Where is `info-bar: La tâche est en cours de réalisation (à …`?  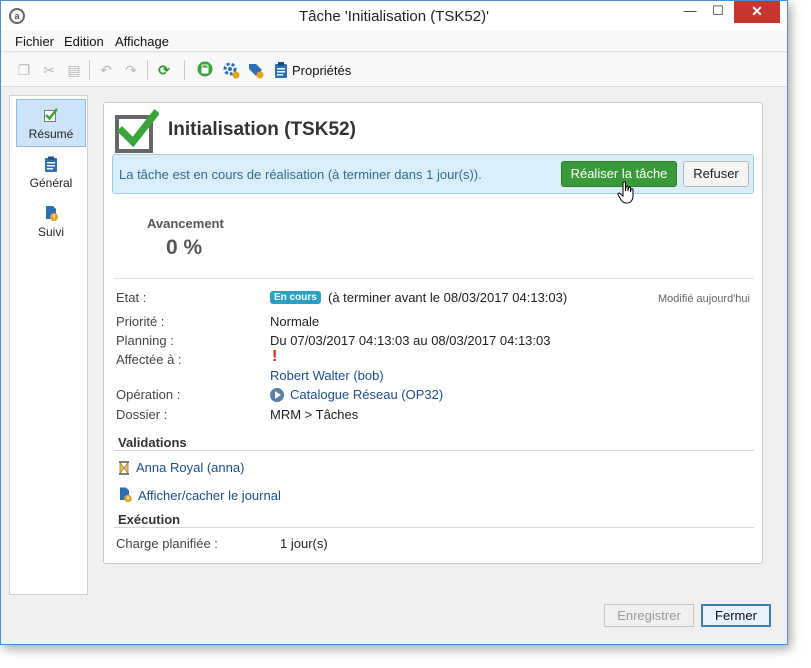 info-bar: La tâche est en cours de réalisation (à … is located at coordinates (433, 179).